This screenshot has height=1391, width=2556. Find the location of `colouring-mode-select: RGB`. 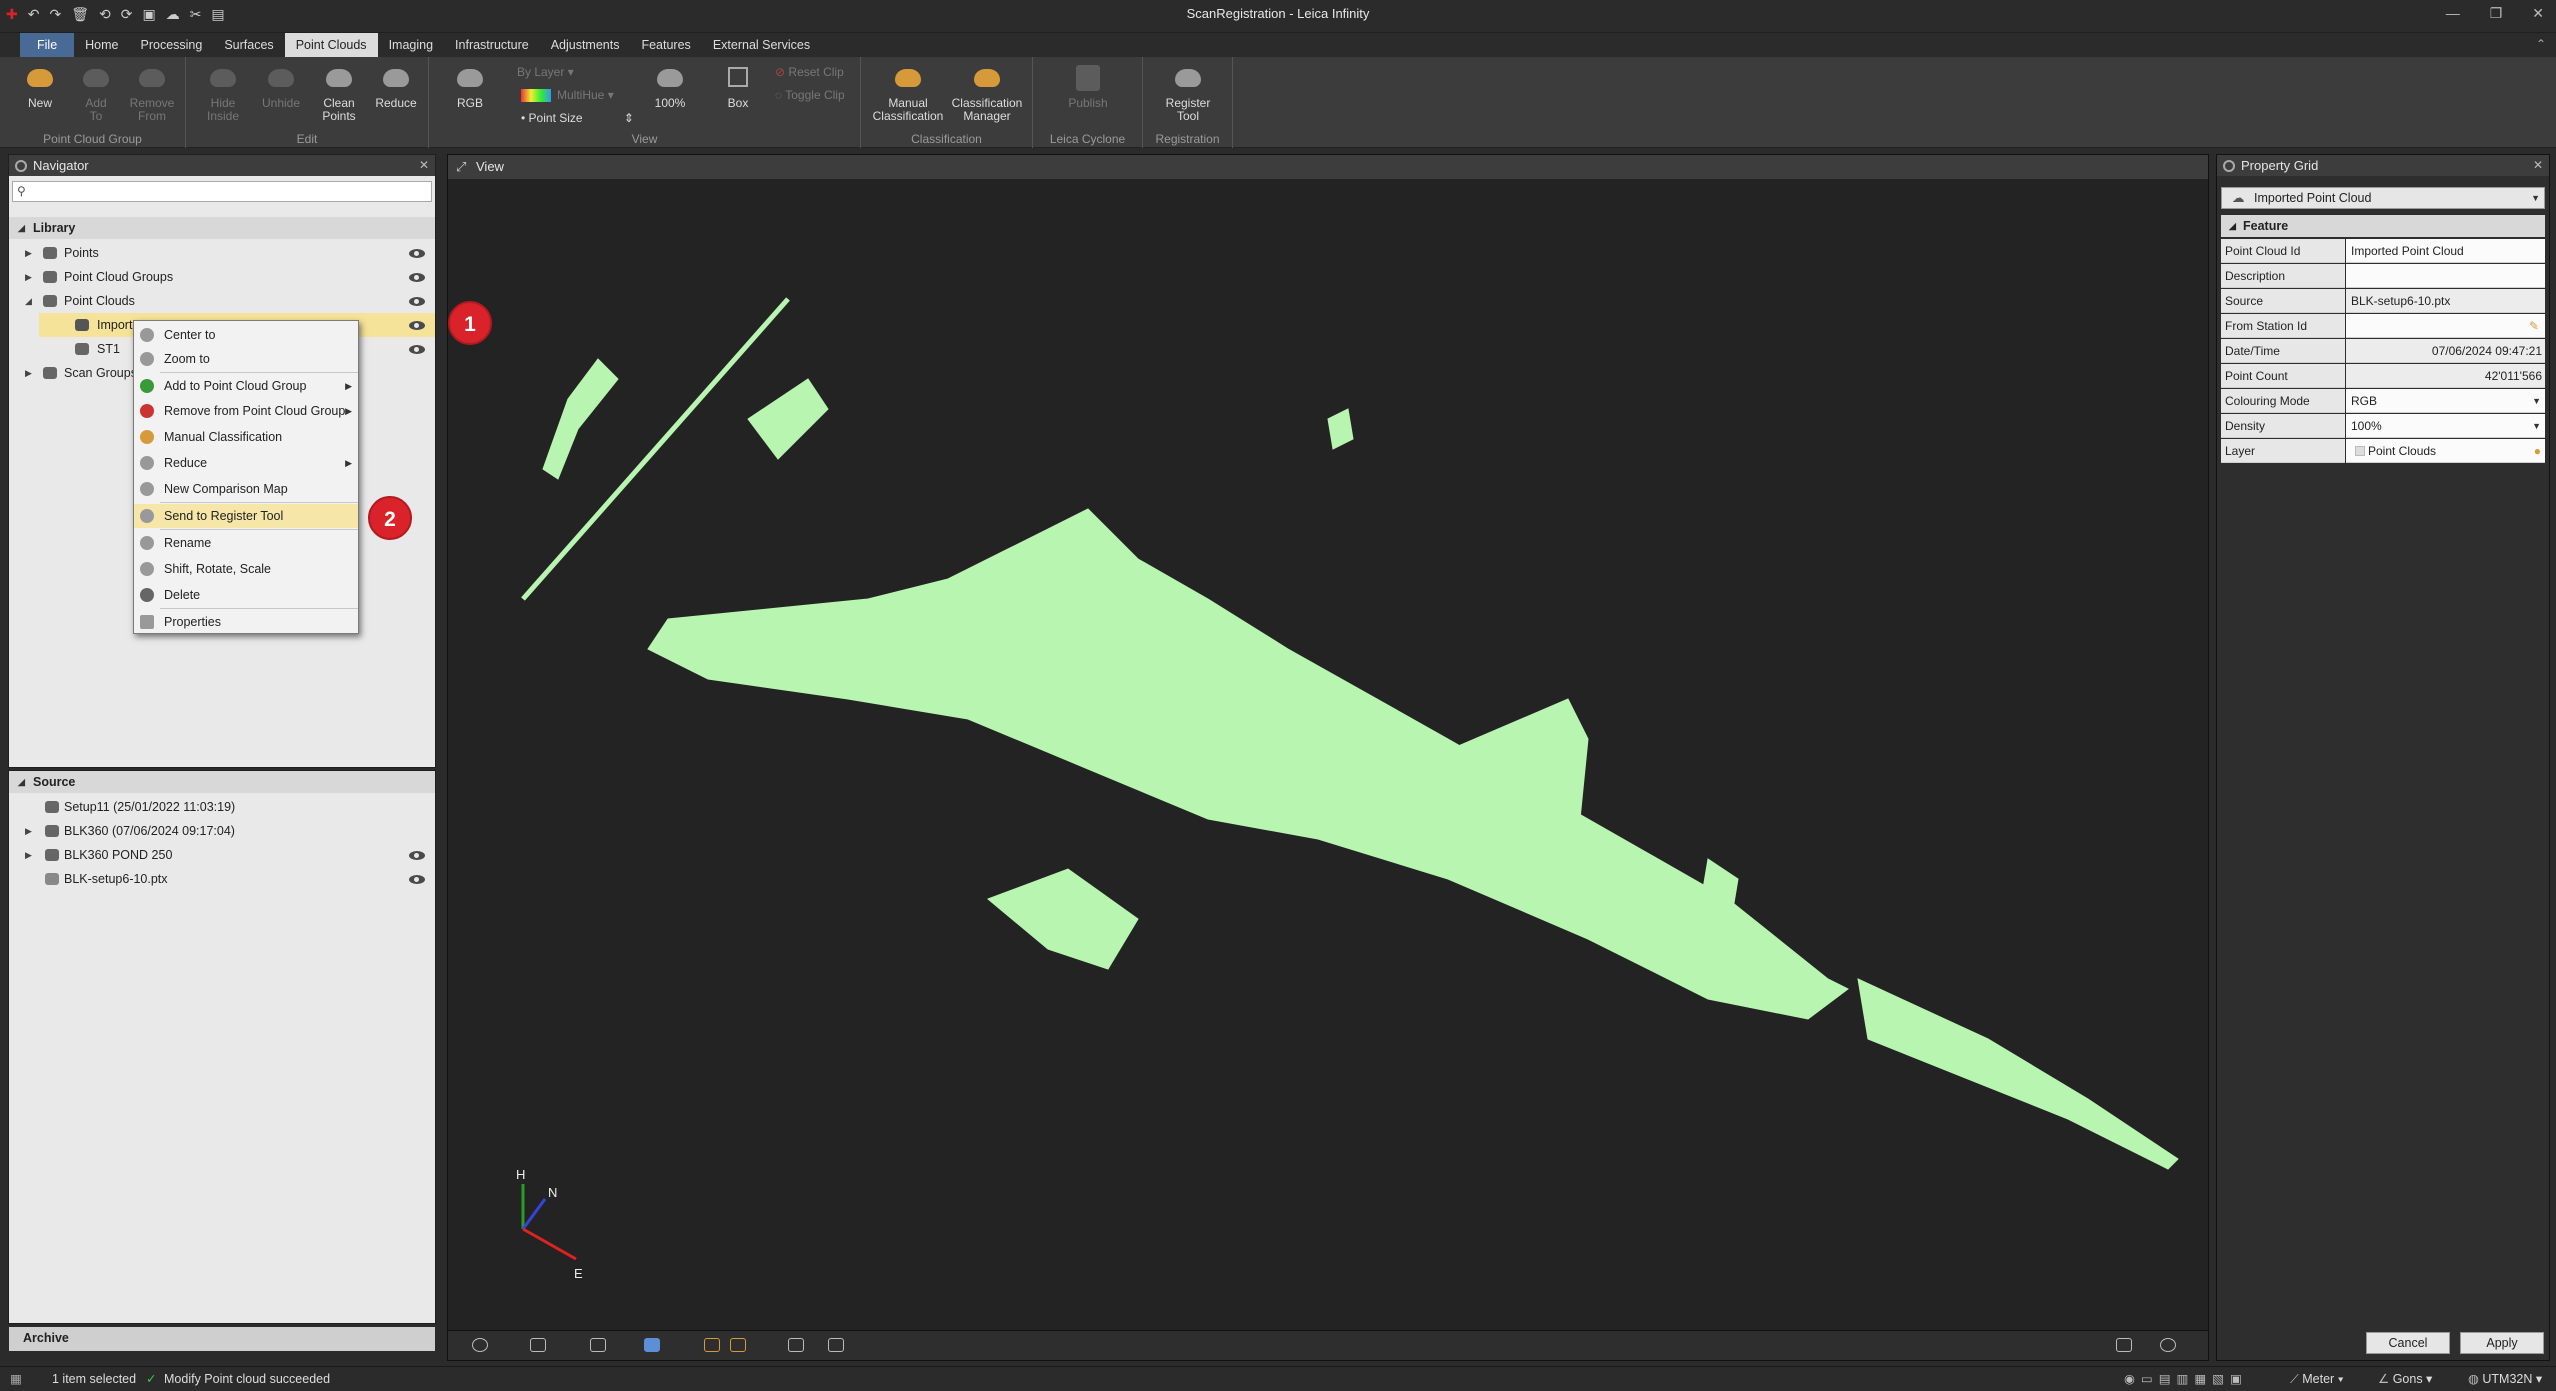

colouring-mode-select: RGB is located at coordinates (2445, 401).